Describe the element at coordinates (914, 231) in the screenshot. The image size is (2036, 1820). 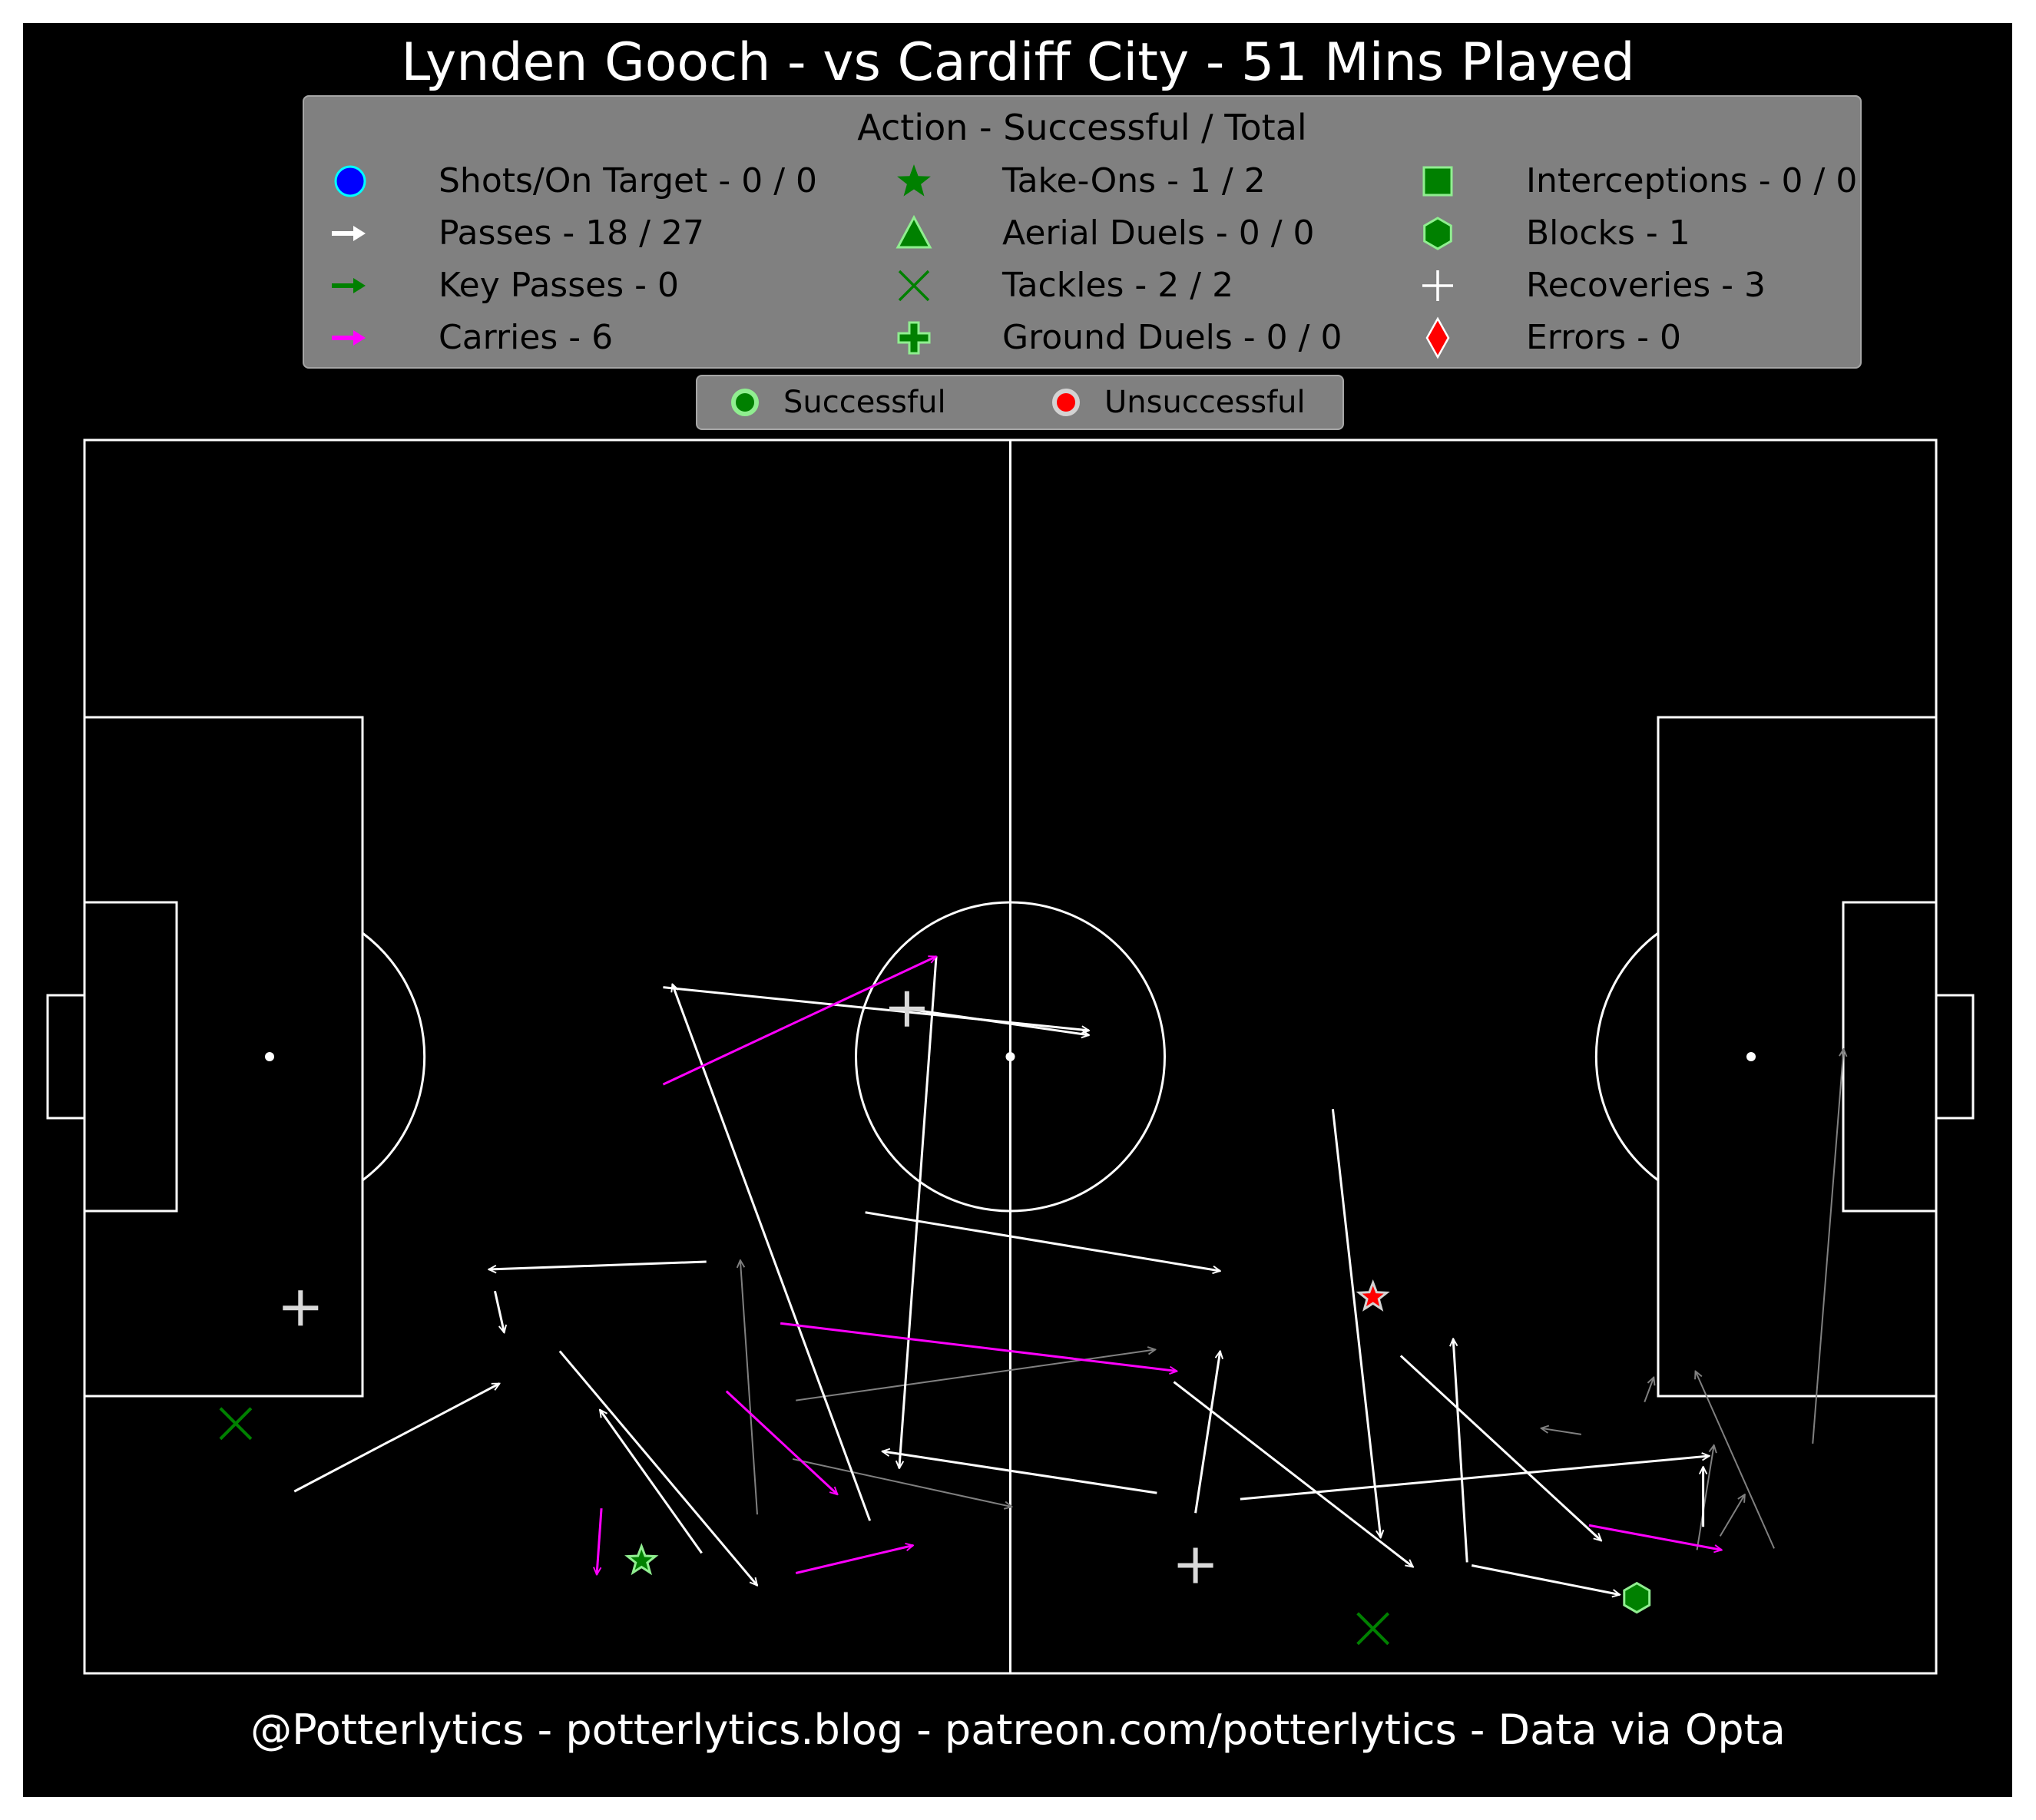
I see `aerial-triangle-icon` at that location.